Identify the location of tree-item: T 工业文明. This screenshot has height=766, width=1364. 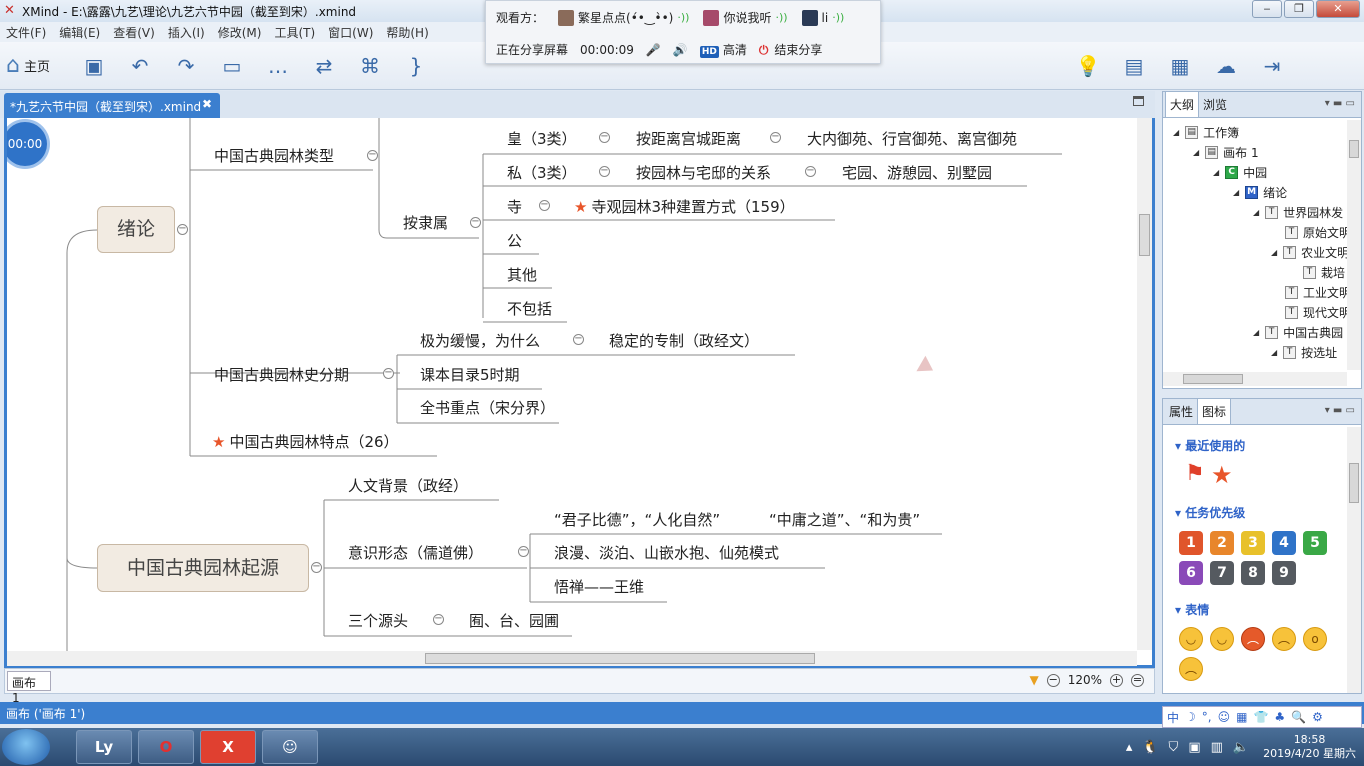
(1316, 292).